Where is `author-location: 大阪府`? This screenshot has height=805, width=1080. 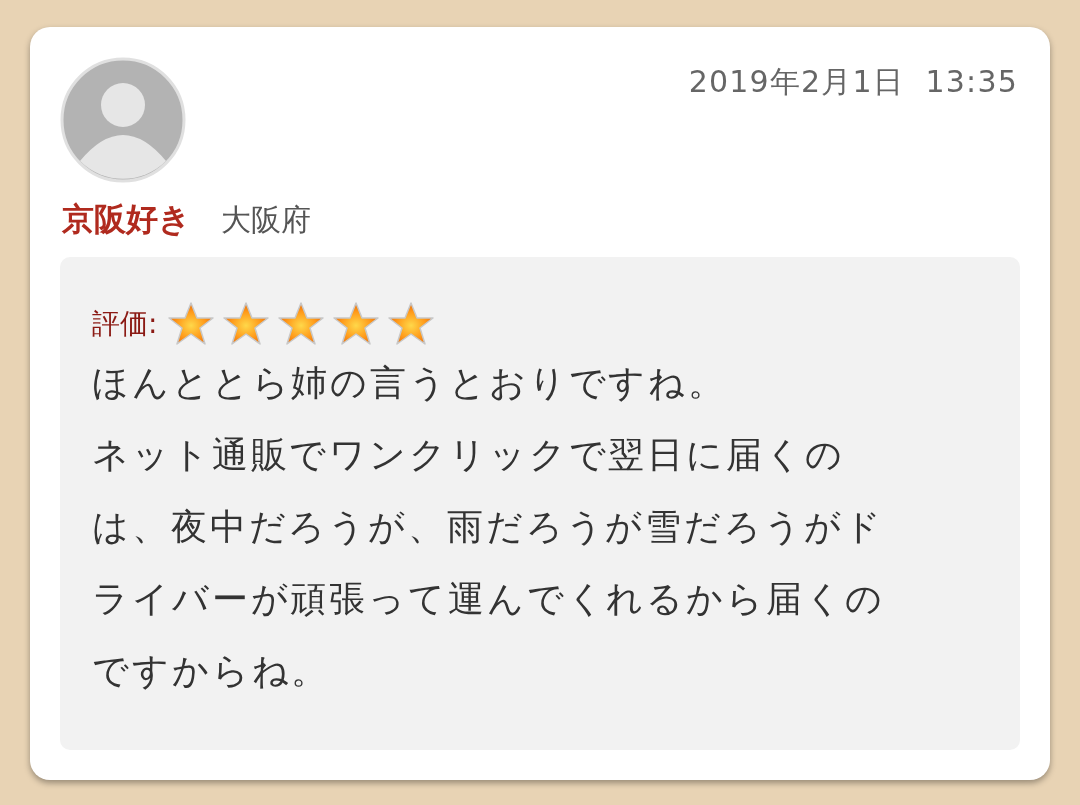
author-location: 大阪府 is located at coordinates (266, 220).